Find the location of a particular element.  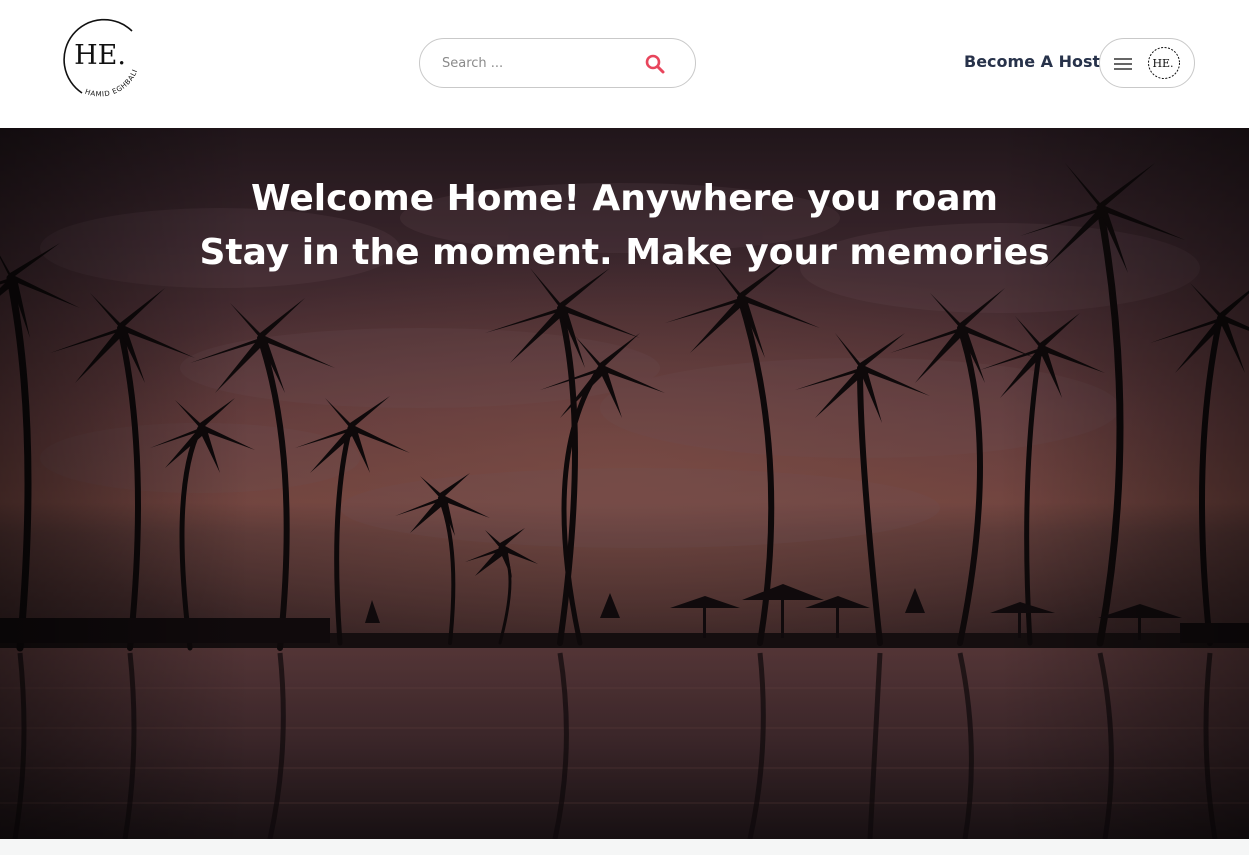

top-navbar: HE. HAMID EGHBALI Become A Host is located at coordinates (624, 64).